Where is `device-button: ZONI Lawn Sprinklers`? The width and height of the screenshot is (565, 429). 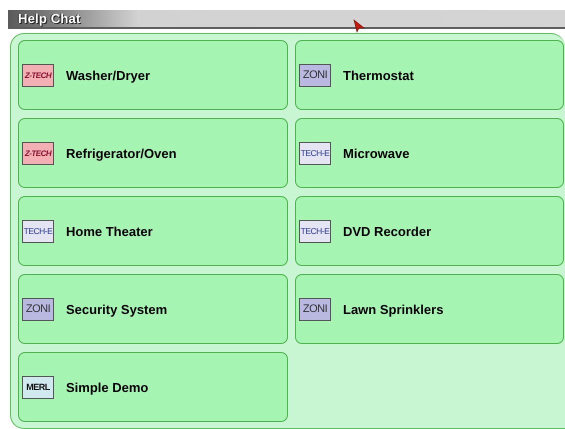
device-button: ZONI Lawn Sprinklers is located at coordinates (429, 309).